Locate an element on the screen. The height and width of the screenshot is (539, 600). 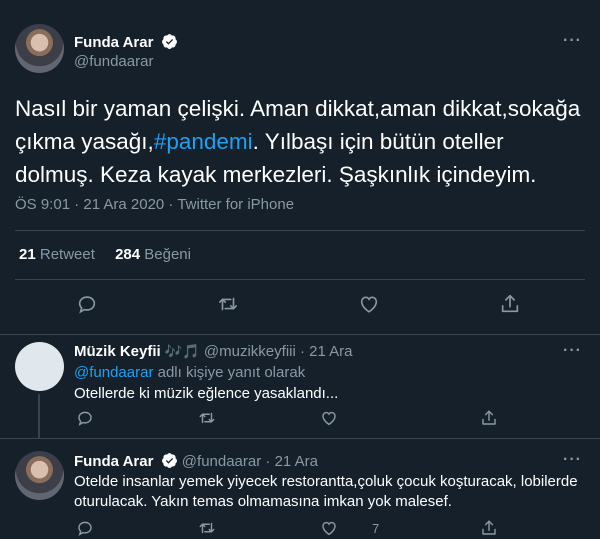
reply-author-name: Funda Arar is located at coordinates (113, 461).